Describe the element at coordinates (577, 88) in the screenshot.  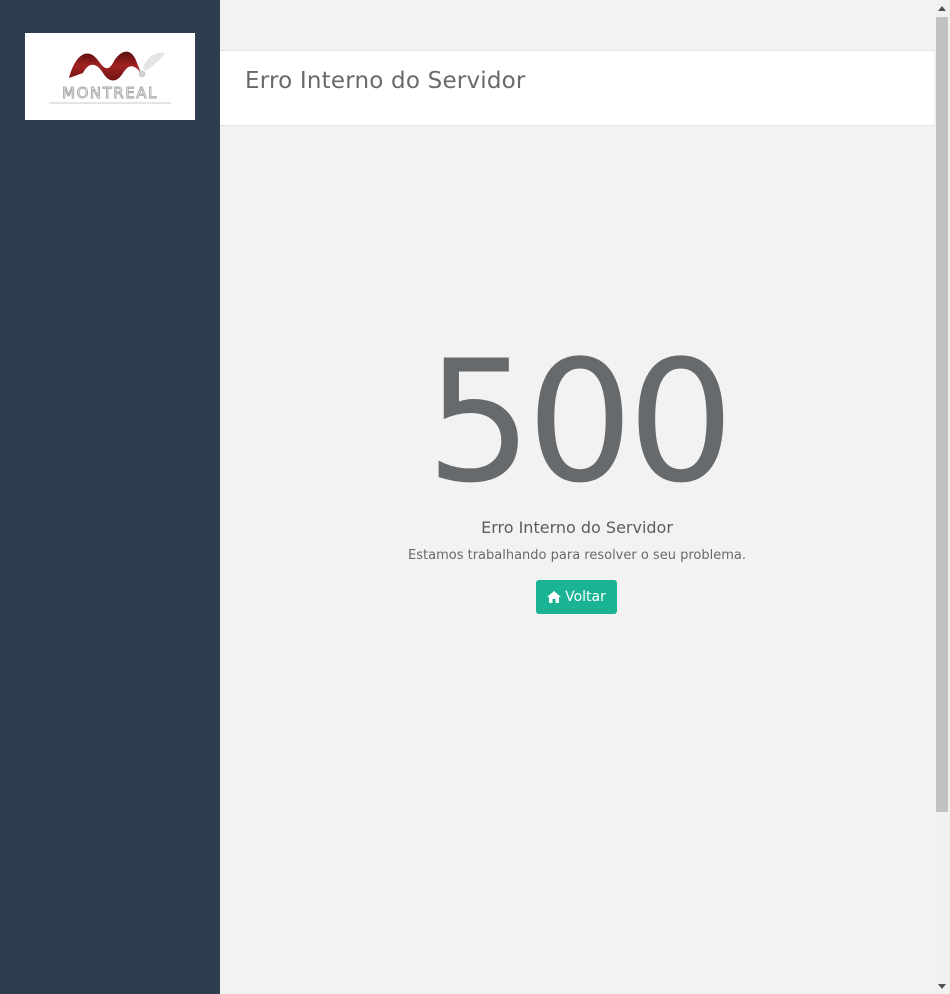
I see `page-header: Erro Interno do Servidor` at that location.